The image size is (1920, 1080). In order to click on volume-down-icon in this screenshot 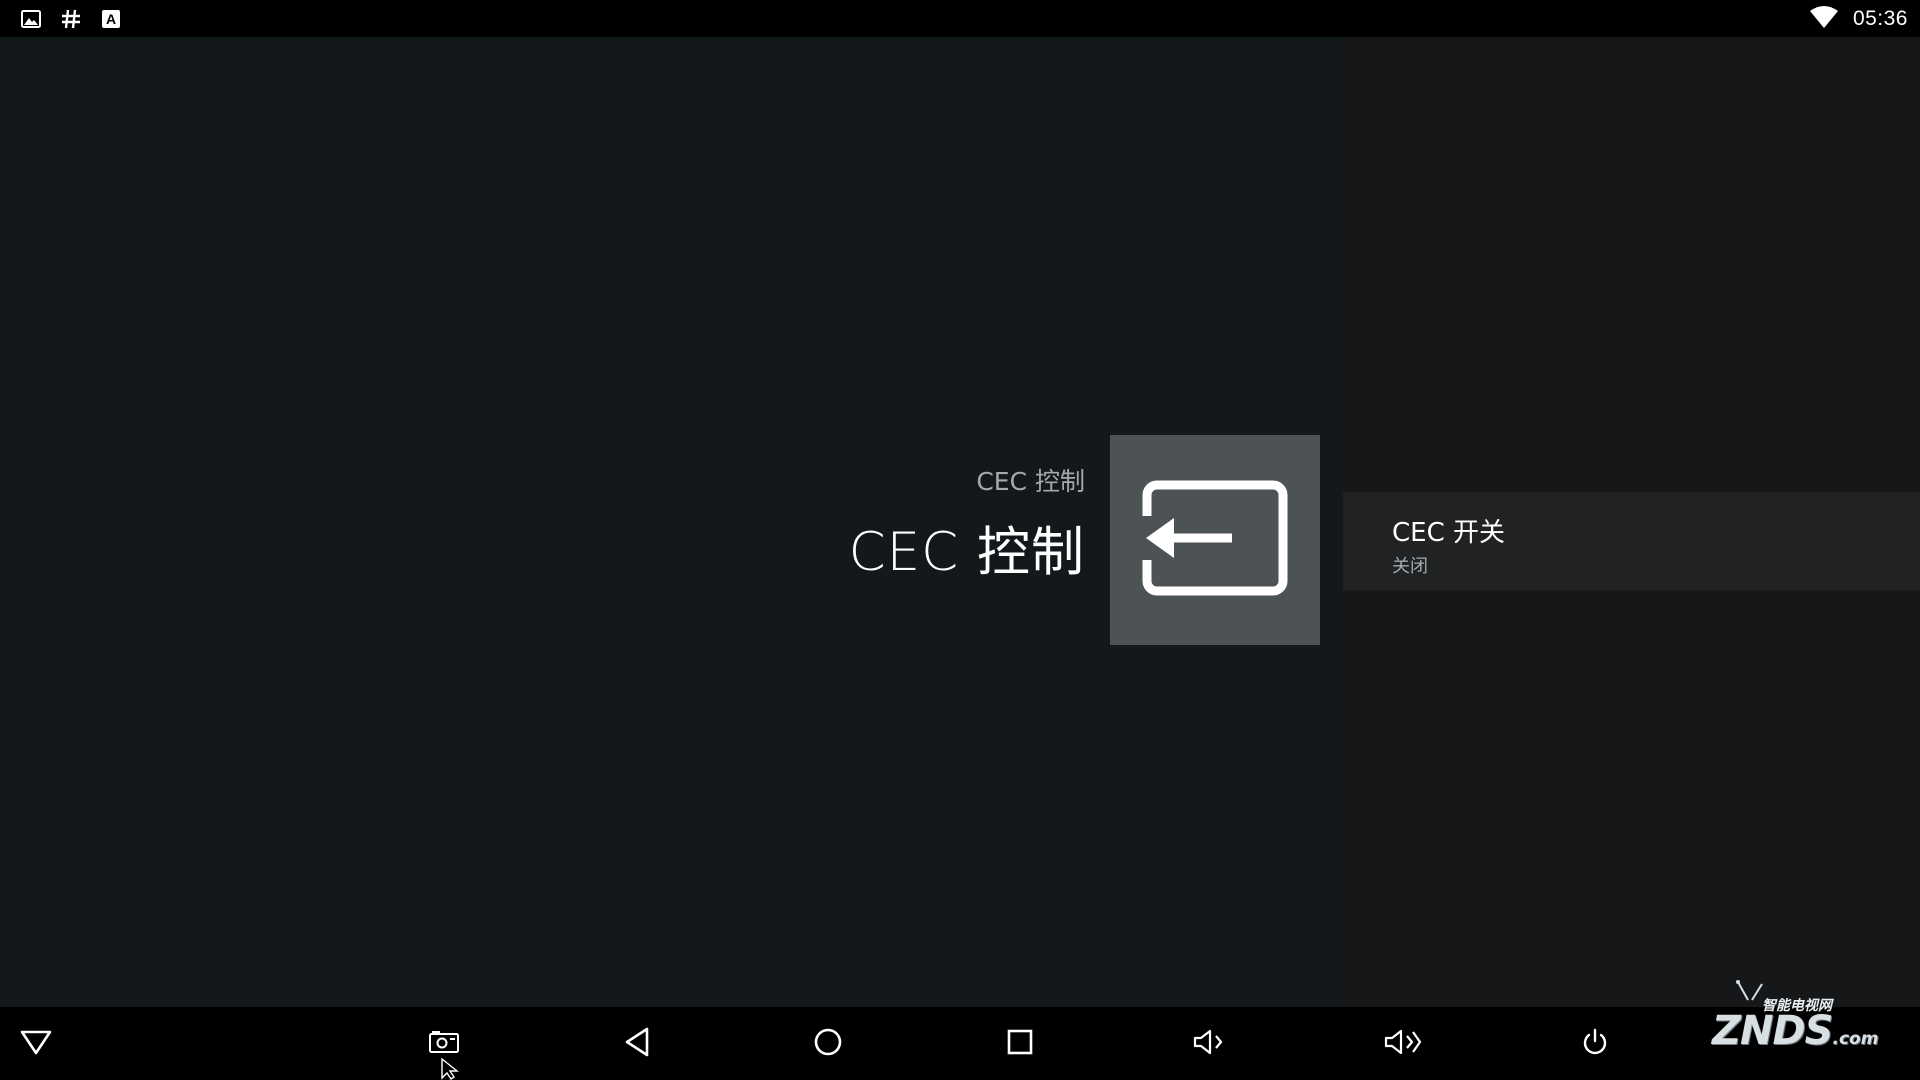, I will do `click(1210, 1044)`.